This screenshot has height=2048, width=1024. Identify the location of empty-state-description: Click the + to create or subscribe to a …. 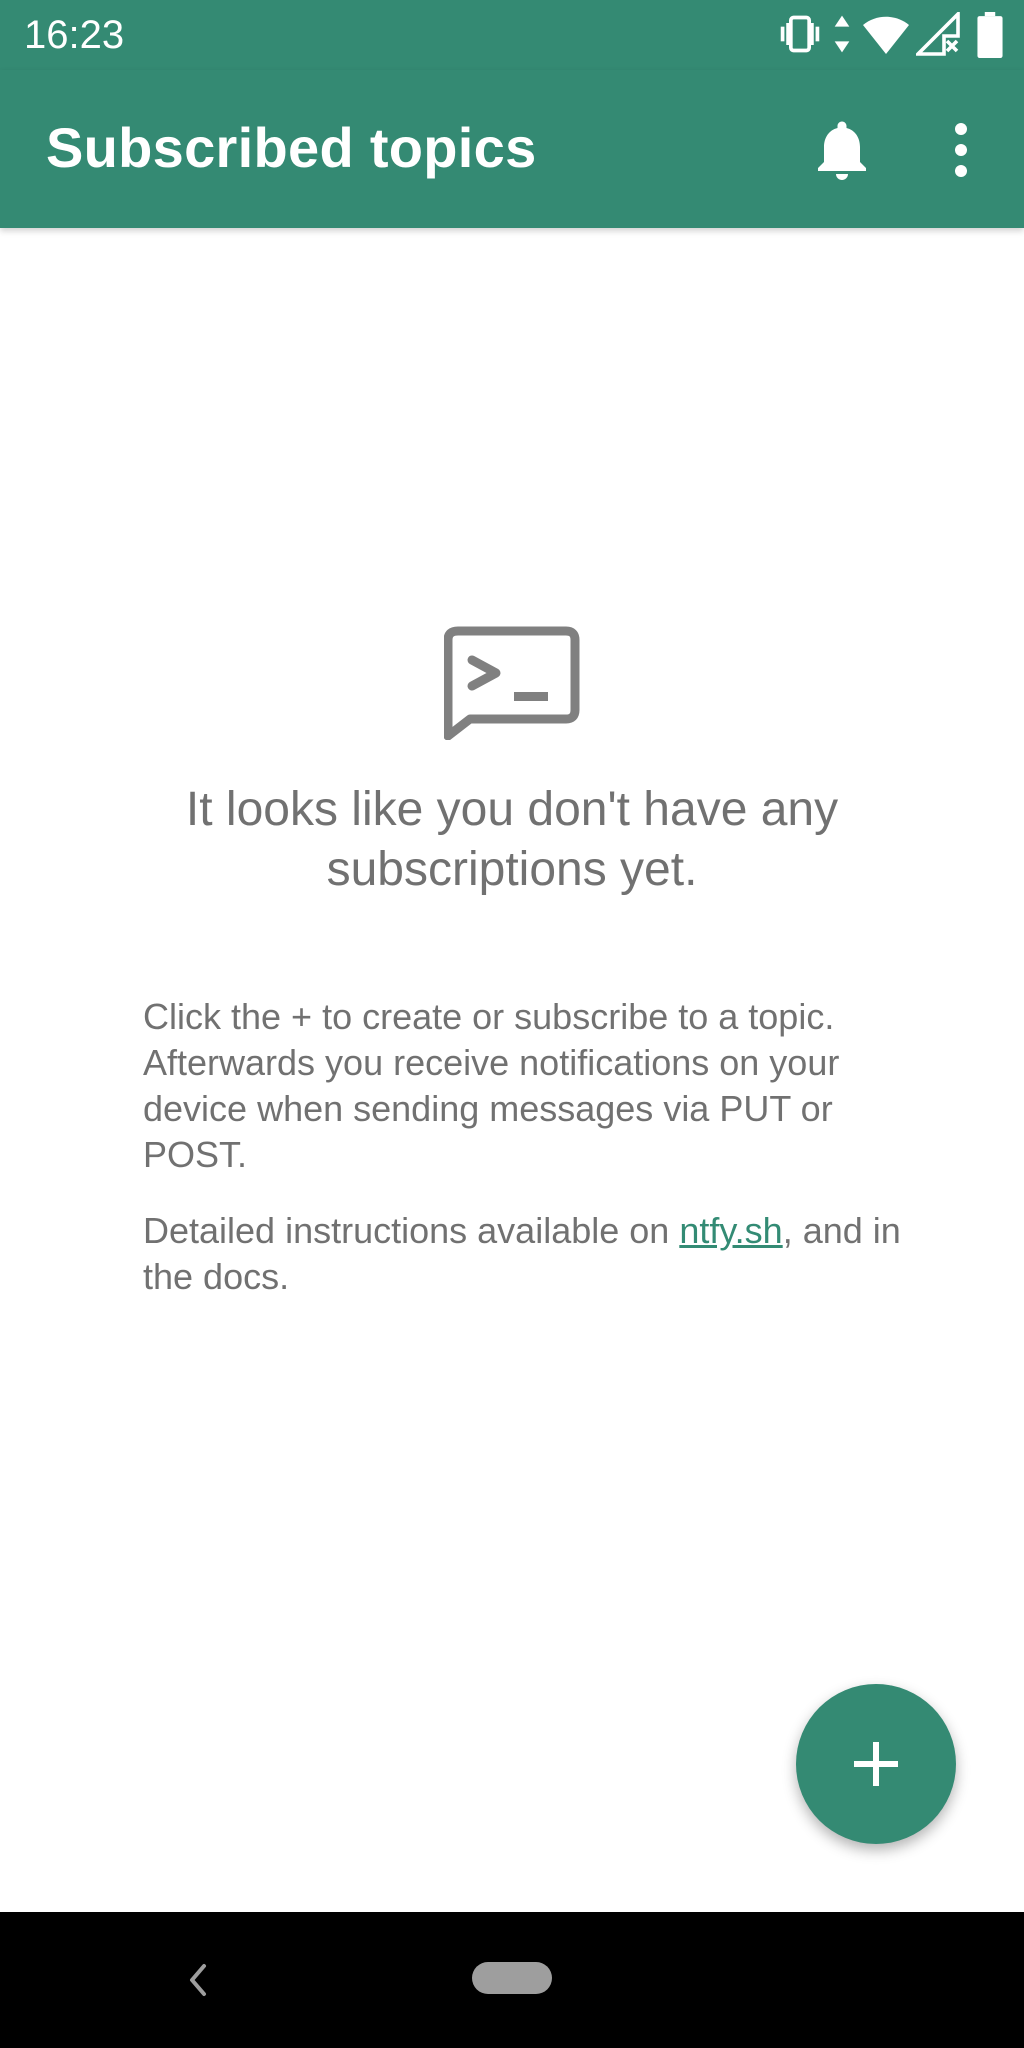
(491, 1085).